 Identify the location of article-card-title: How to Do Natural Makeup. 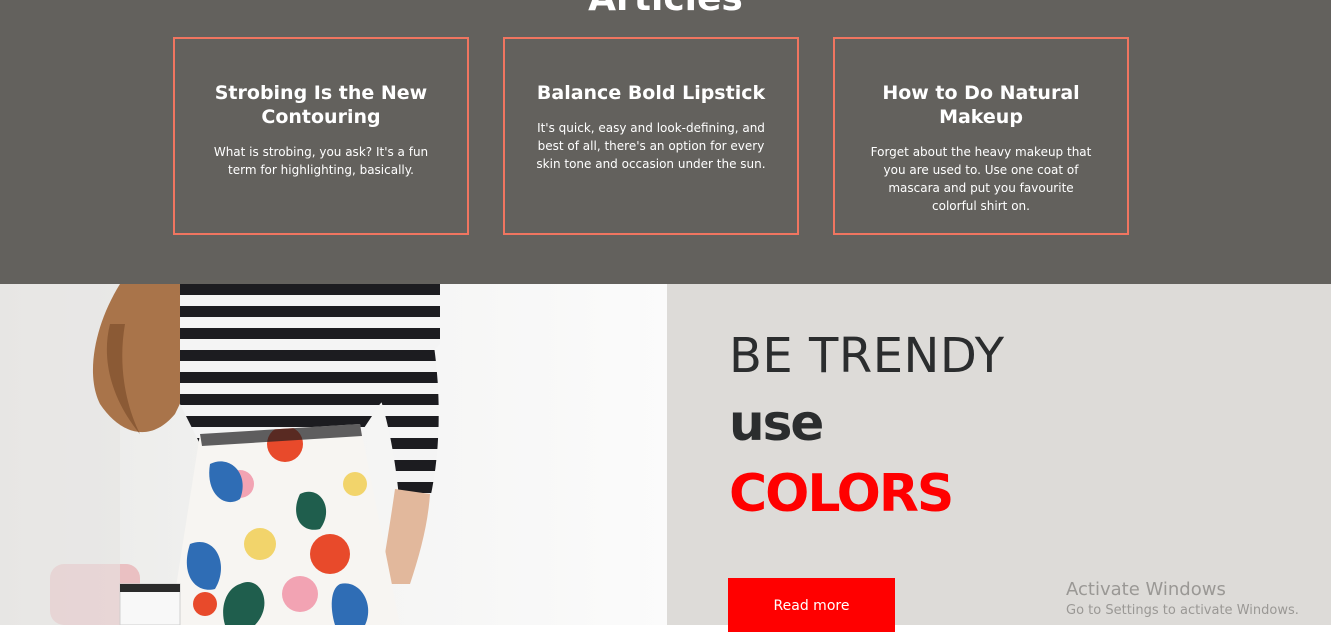
(981, 105).